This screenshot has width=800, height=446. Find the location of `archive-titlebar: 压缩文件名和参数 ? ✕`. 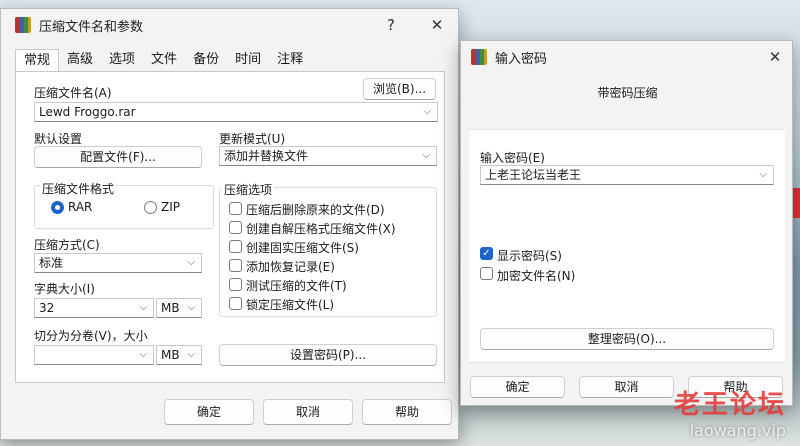

archive-titlebar: 压缩文件名和参数 ? ✕ is located at coordinates (229, 25).